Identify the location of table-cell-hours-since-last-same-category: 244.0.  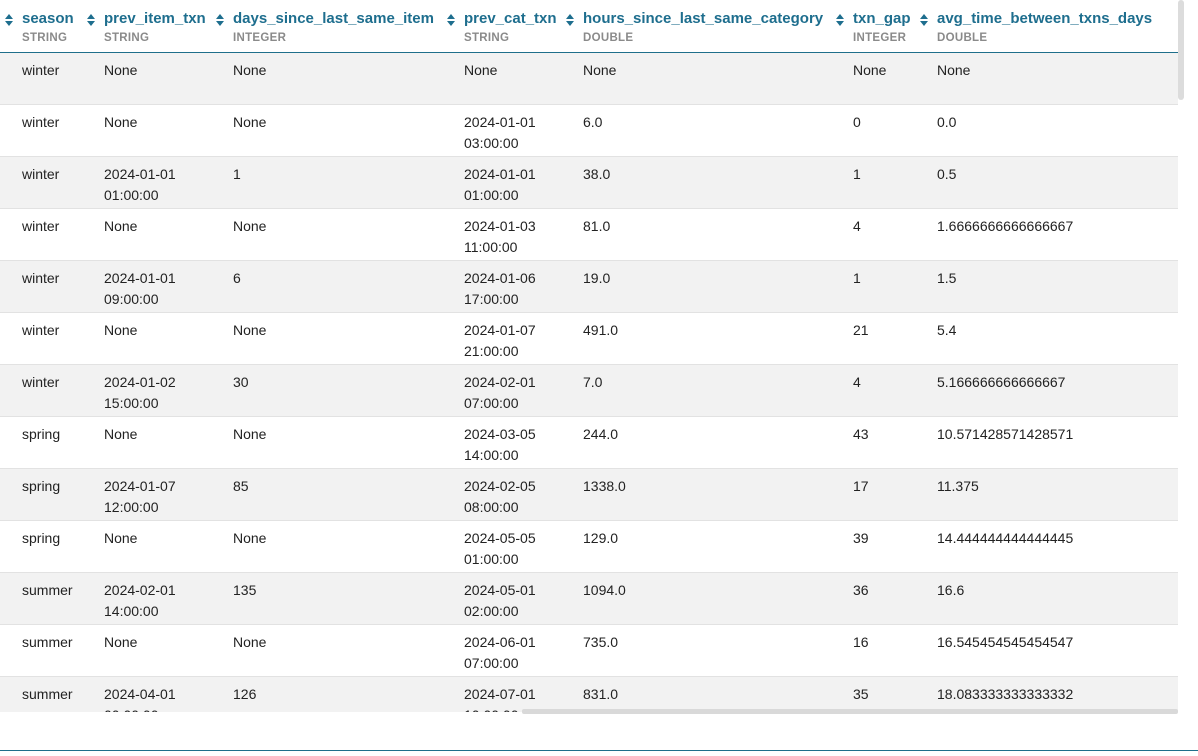
(718, 442).